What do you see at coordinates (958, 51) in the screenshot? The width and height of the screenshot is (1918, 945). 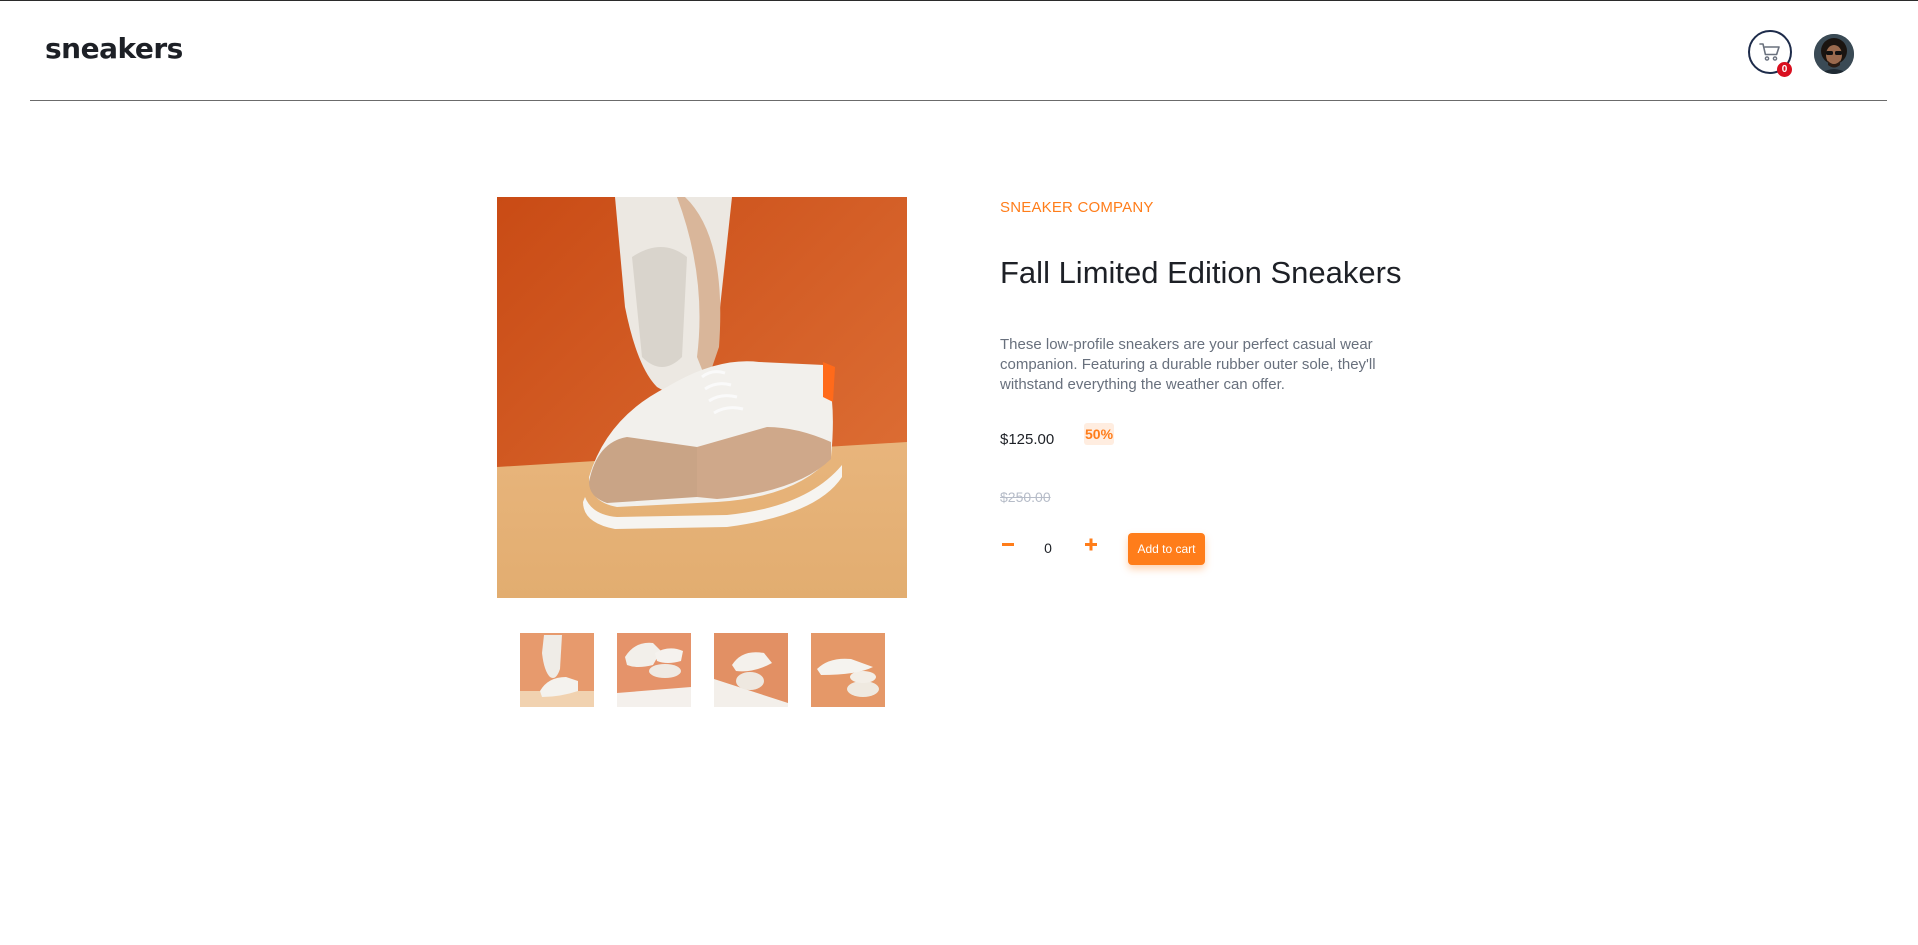 I see `site-header: sneakers 0` at bounding box center [958, 51].